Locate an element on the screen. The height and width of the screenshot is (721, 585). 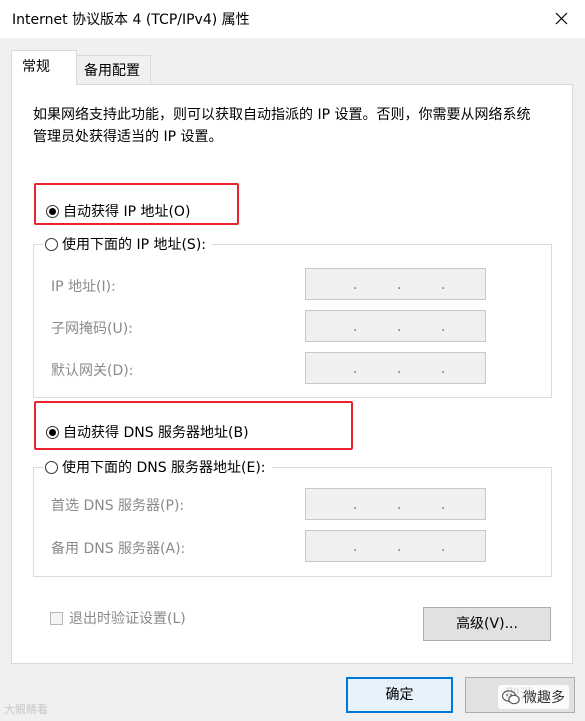
title-bar: Internet 协议版本 4 (TCP/IPv4) 属性 is located at coordinates (292, 19).